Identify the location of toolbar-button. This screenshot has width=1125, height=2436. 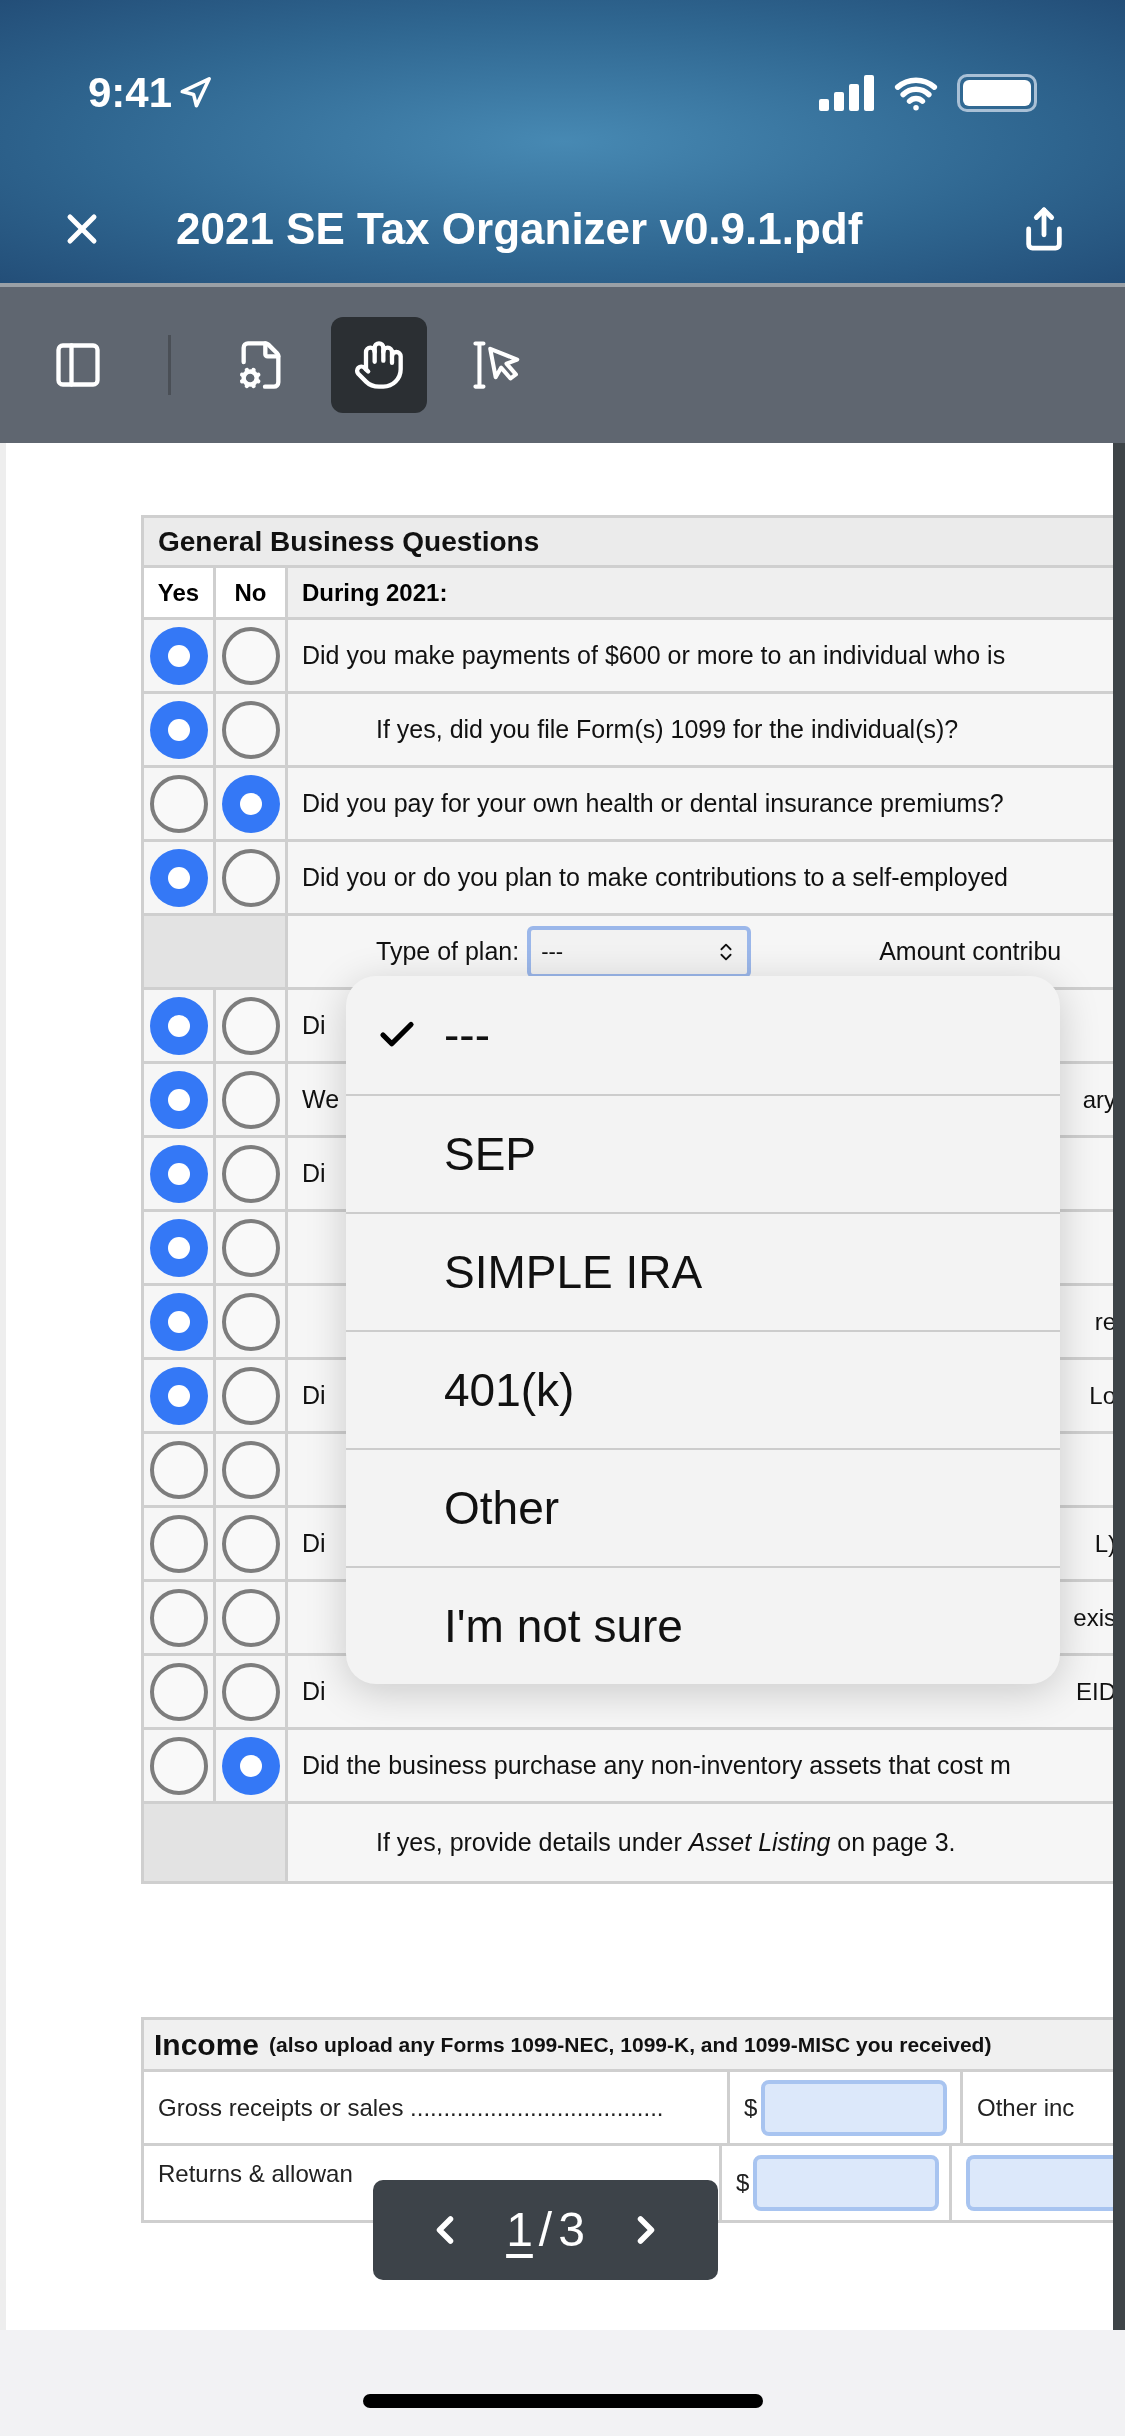
(379, 365).